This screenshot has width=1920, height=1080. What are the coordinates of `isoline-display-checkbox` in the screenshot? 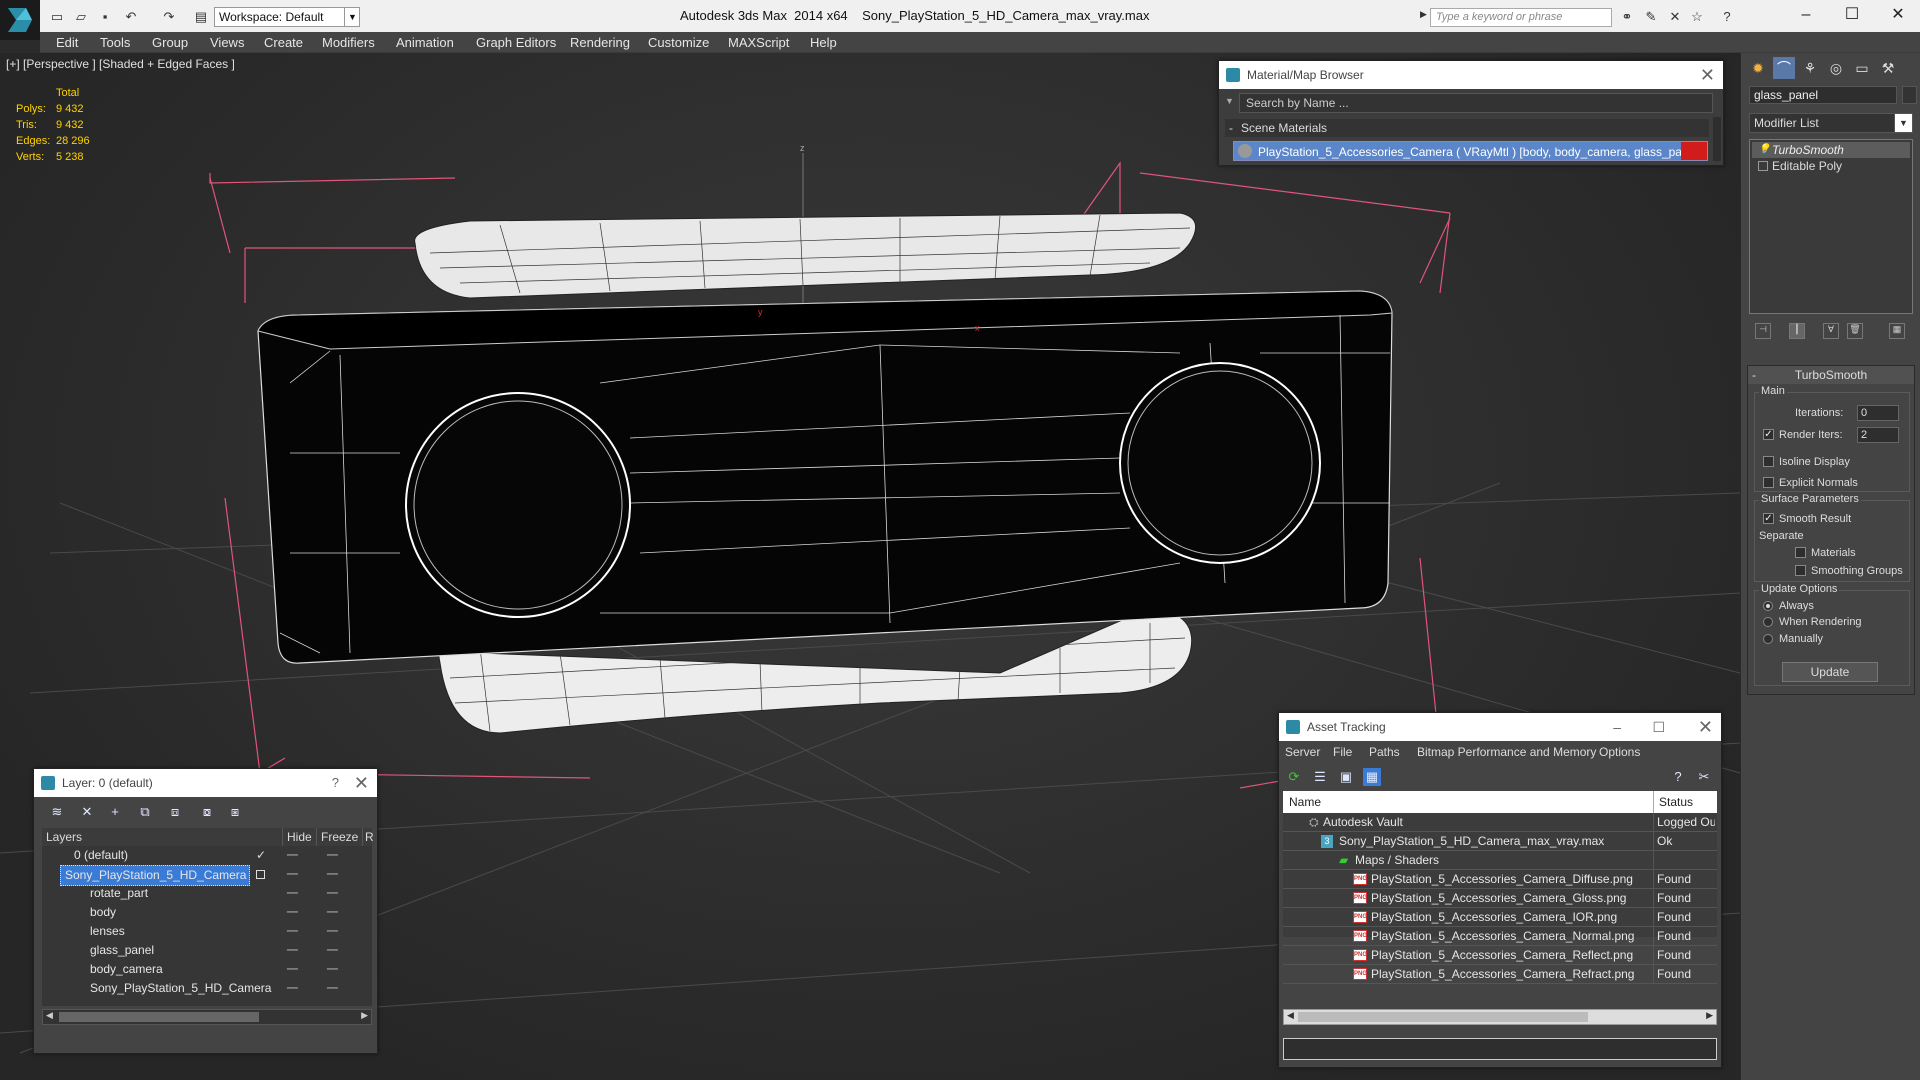 It's located at (1768, 461).